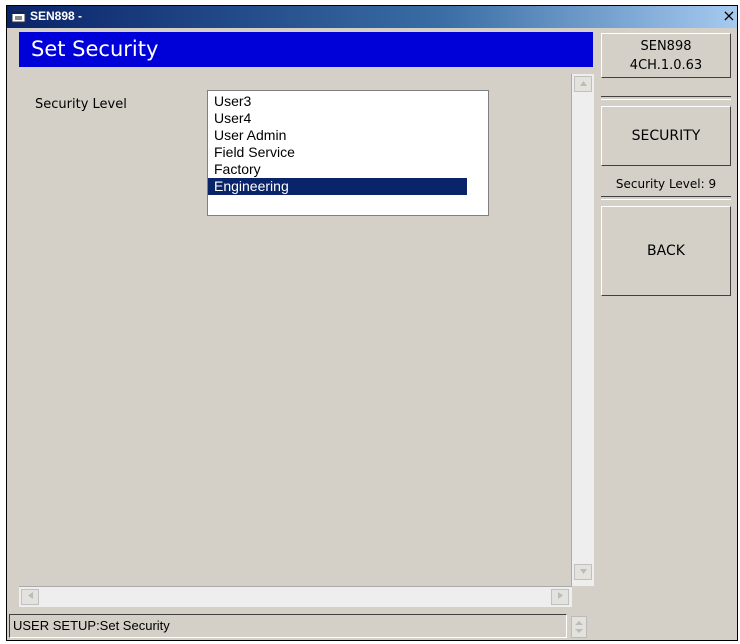  I want to click on list-item: Factory, so click(337, 169).